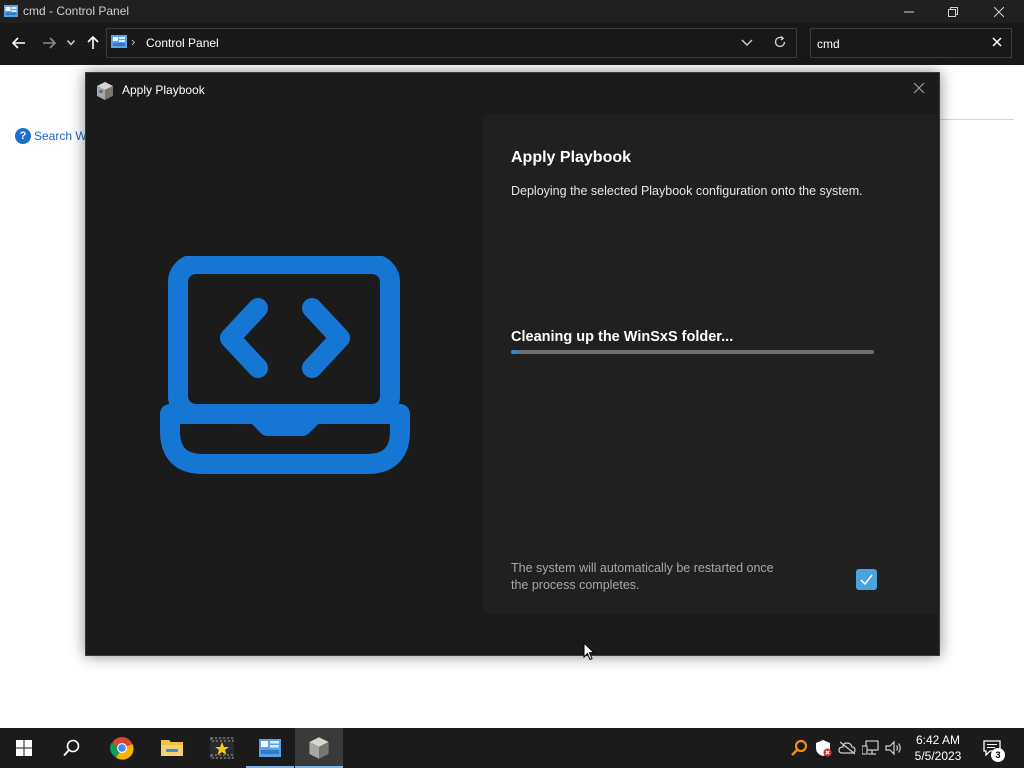  I want to click on chrome-icon, so click(122, 748).